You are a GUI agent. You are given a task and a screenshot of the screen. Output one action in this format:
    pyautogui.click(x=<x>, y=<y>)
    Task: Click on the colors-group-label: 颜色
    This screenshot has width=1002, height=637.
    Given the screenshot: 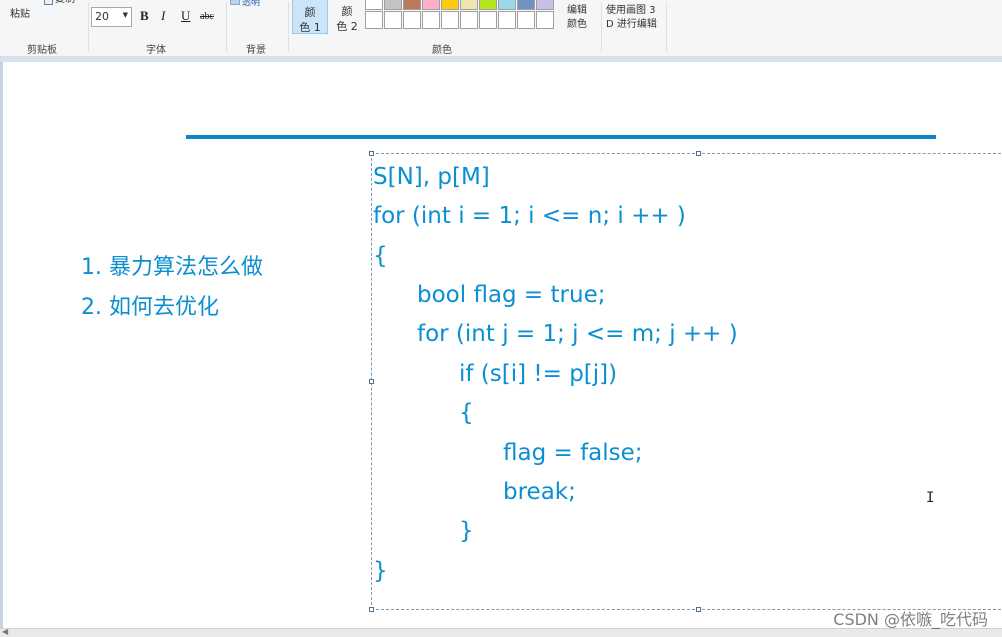 What is the action you would take?
    pyautogui.click(x=442, y=50)
    